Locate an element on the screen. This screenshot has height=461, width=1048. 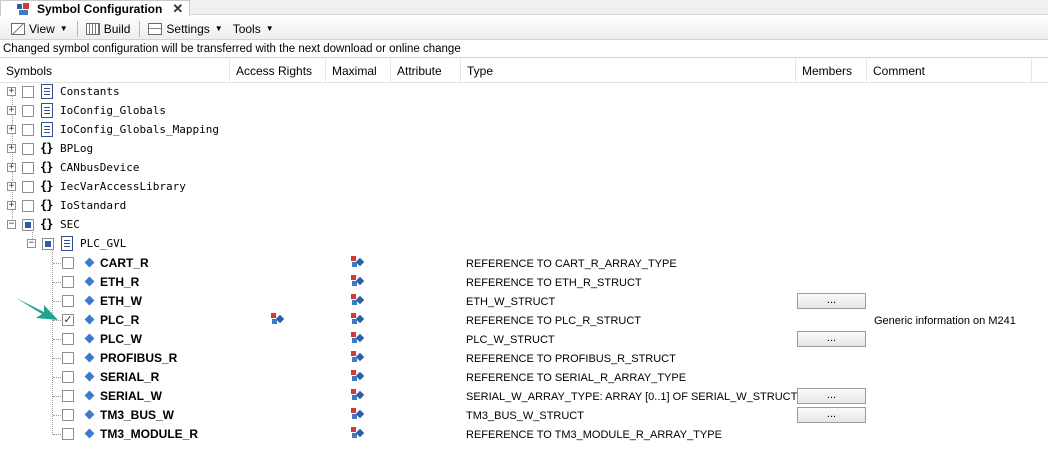
column-header-attribute: Attribute is located at coordinates (426, 71).